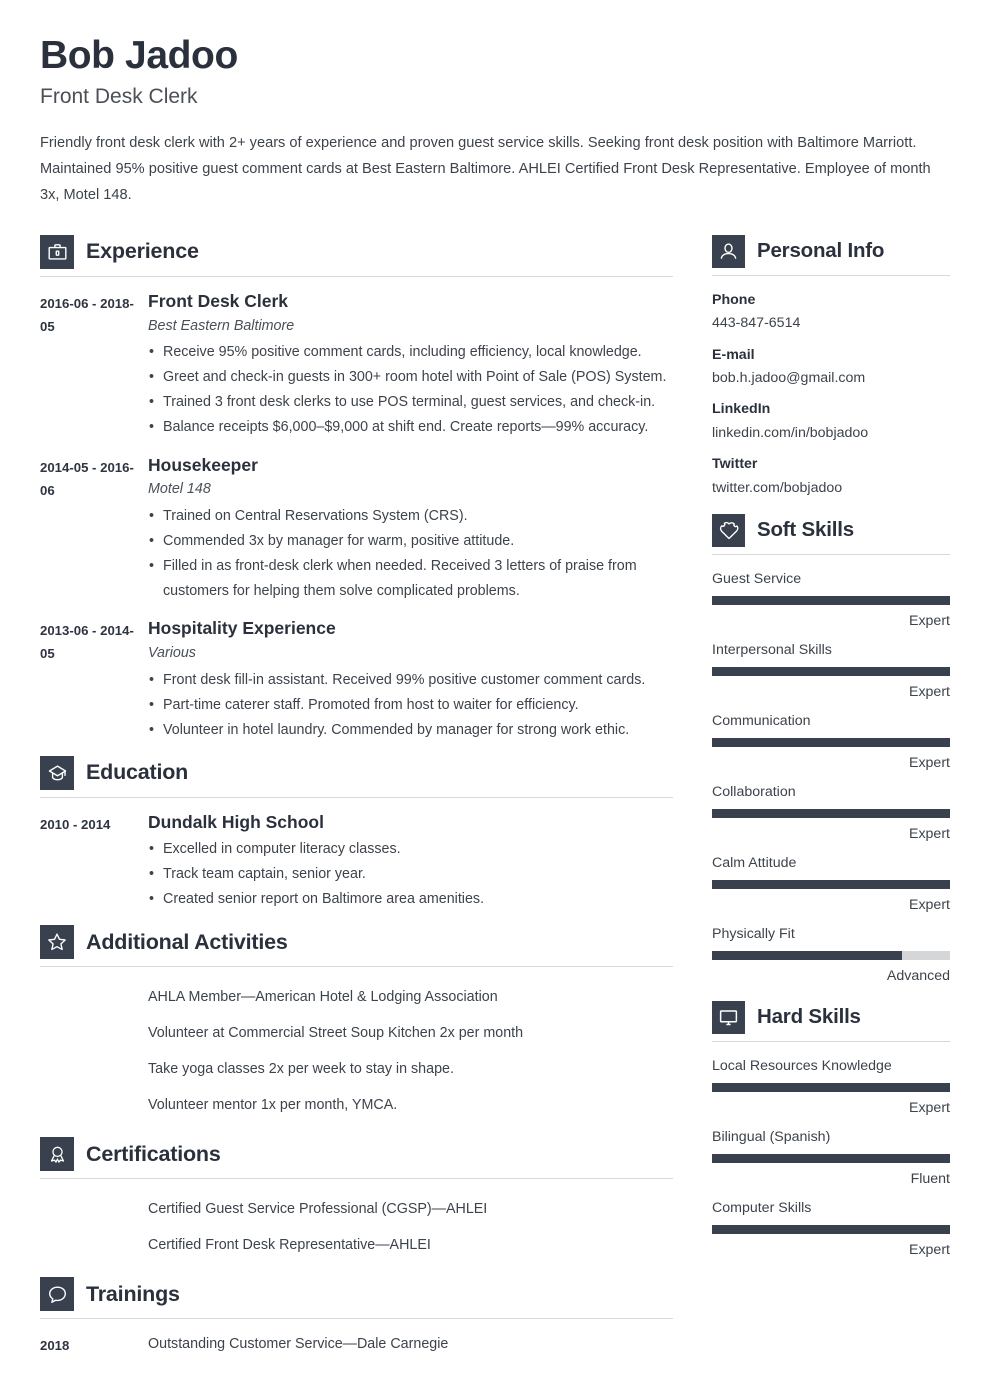 Image resolution: width=990 pixels, height=1400 pixels. I want to click on skill-item: Interpersonal Skills Expert, so click(831, 671).